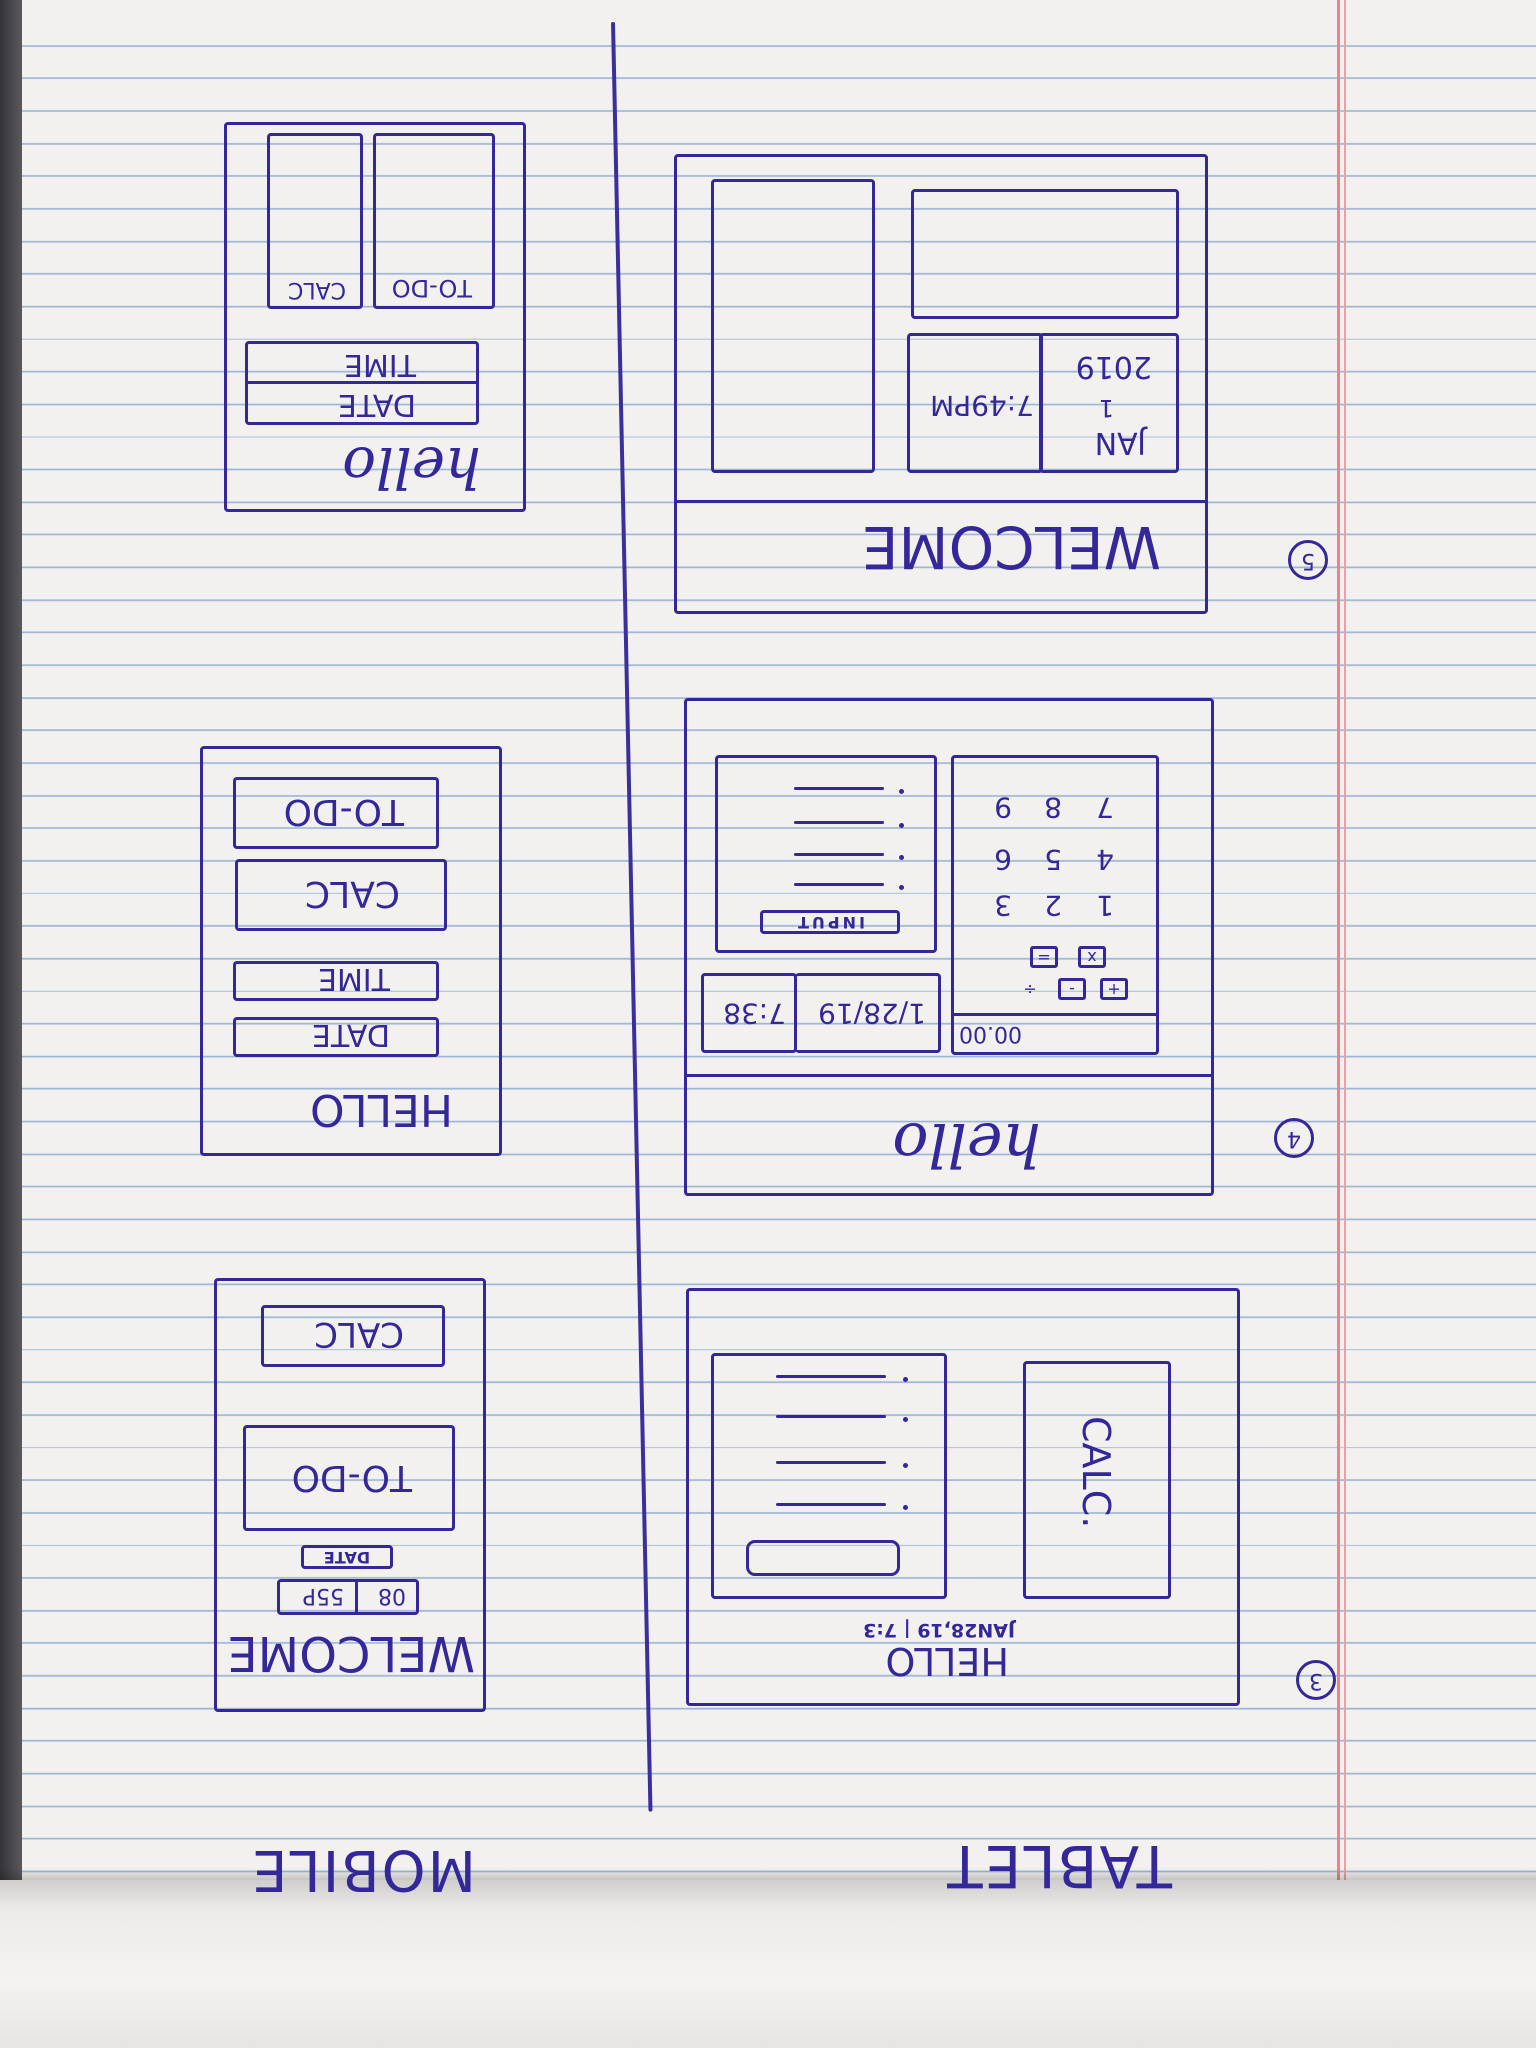 The width and height of the screenshot is (1536, 2048). What do you see at coordinates (754, 1013) in the screenshot?
I see `tablet-4-time: 7:38` at bounding box center [754, 1013].